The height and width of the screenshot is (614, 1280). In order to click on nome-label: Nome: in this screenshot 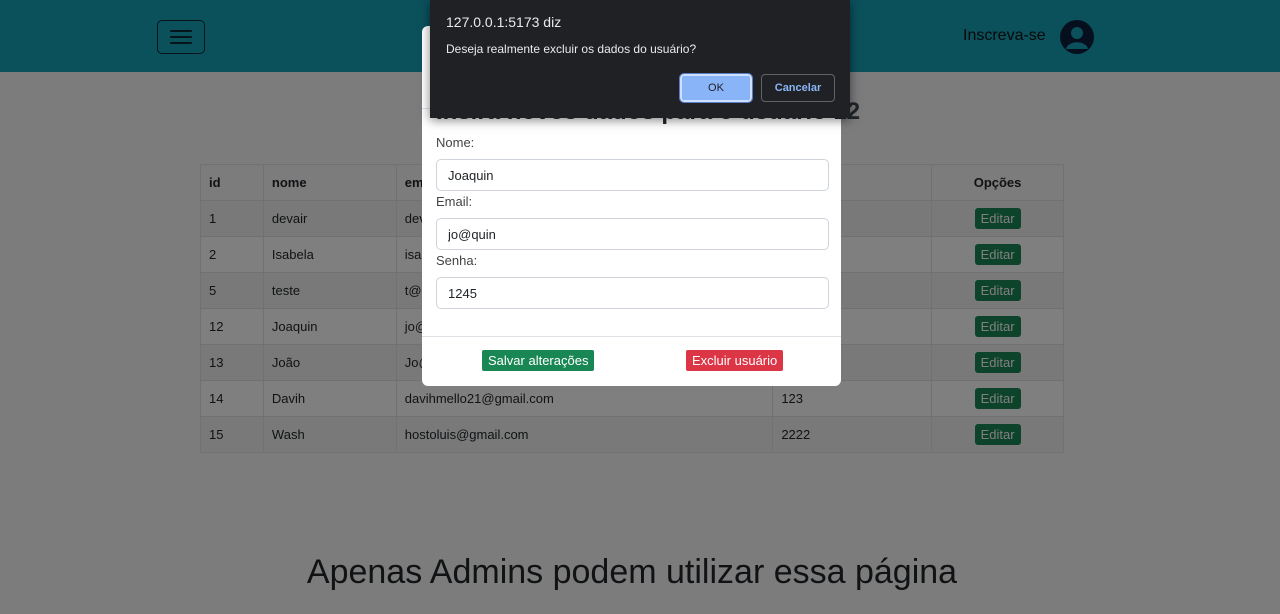, I will do `click(455, 142)`.